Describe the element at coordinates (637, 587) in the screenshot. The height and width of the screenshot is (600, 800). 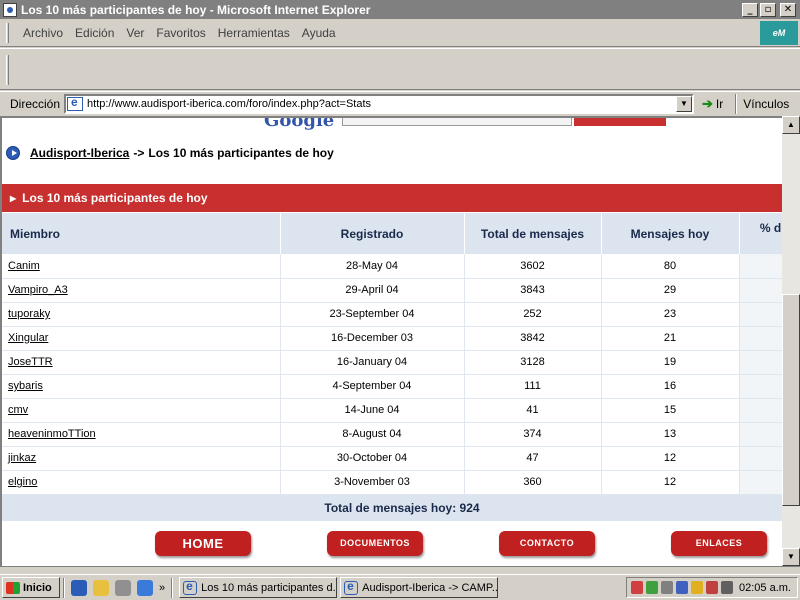
I see `tray-app-icon` at that location.